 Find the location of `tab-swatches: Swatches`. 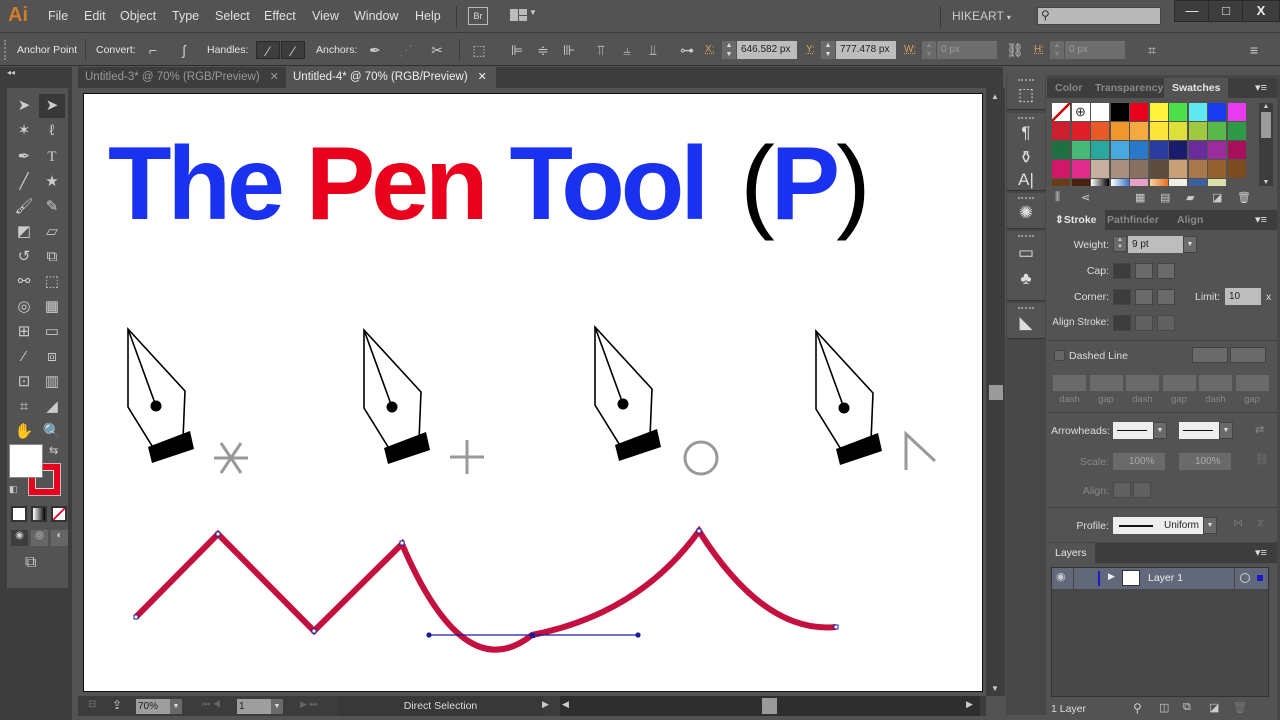

tab-swatches: Swatches is located at coordinates (1196, 88).